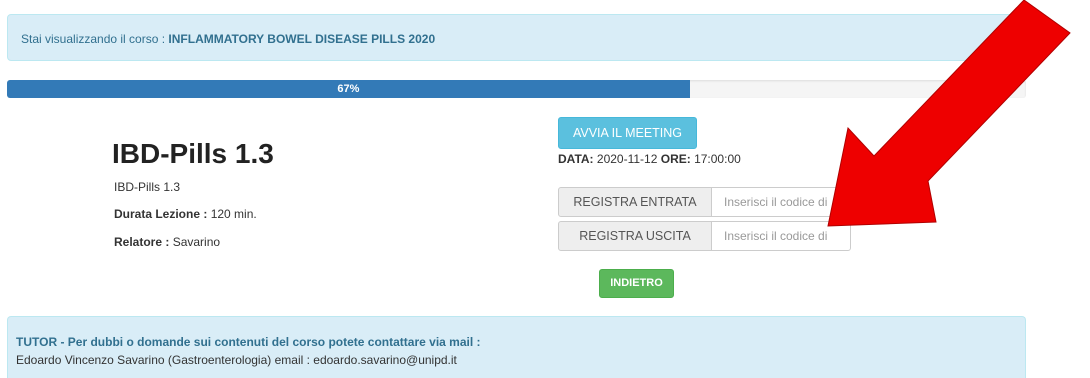 The image size is (1090, 378). What do you see at coordinates (627, 159) in the screenshot?
I see `date-value: 2020-11-12` at bounding box center [627, 159].